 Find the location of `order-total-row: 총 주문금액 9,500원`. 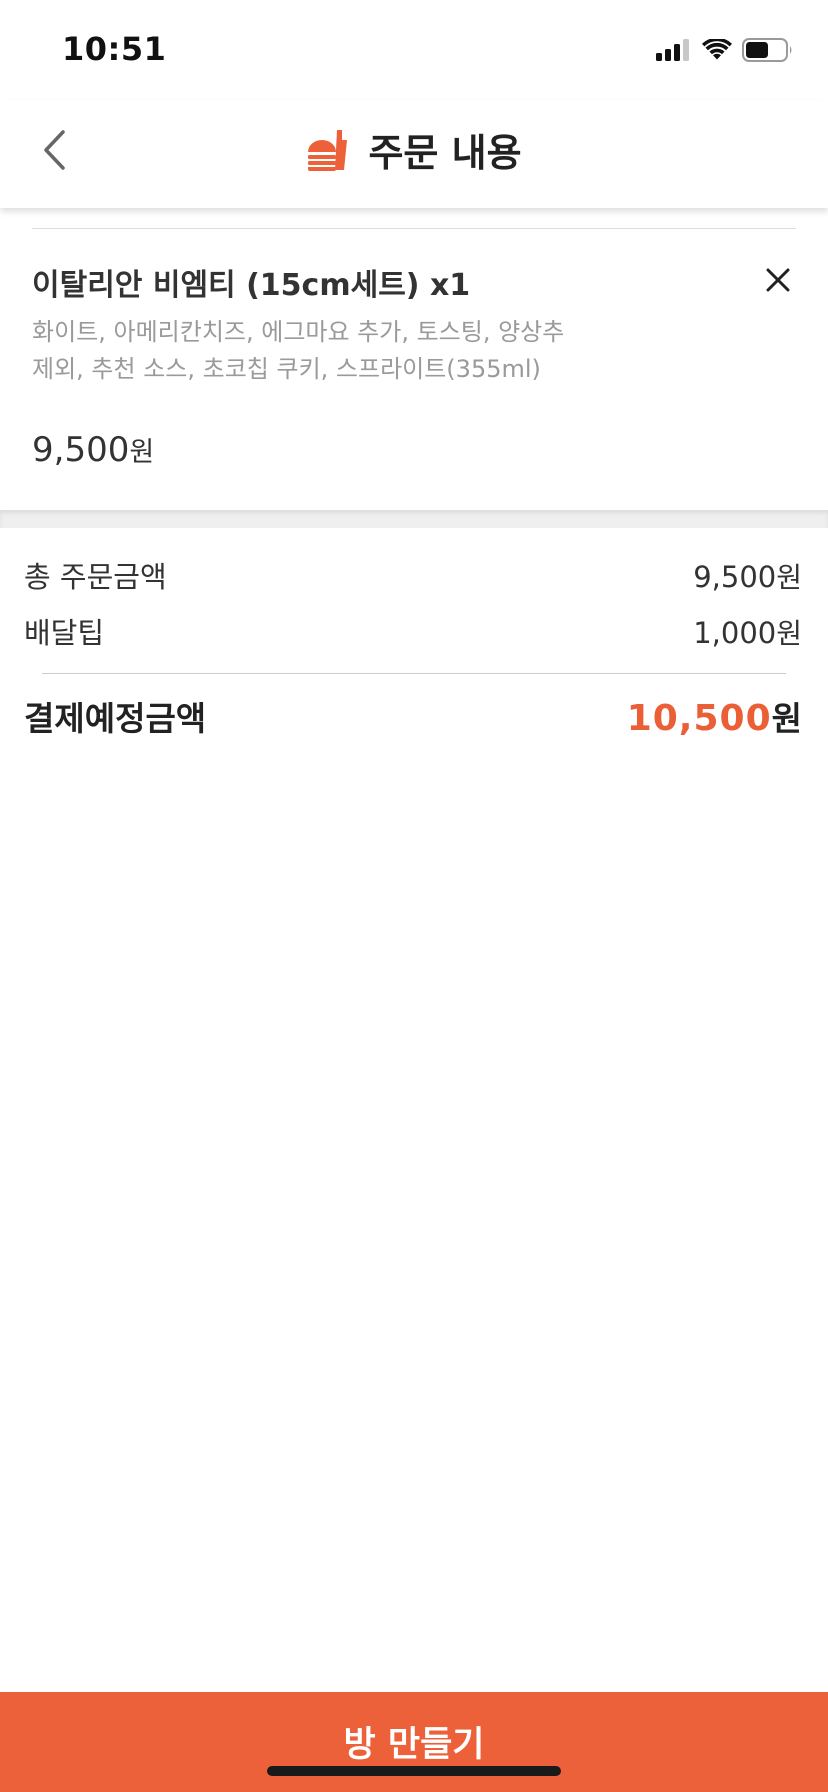

order-total-row: 총 주문금액 9,500원 is located at coordinates (413, 575).